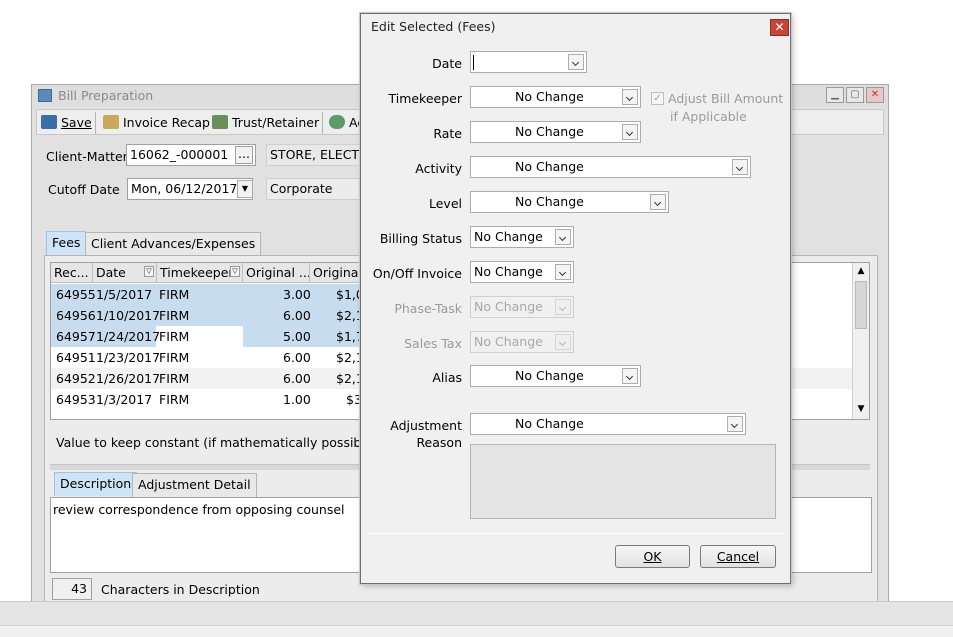 The width and height of the screenshot is (953, 637). I want to click on cell-hours: 5.00, so click(297, 336).